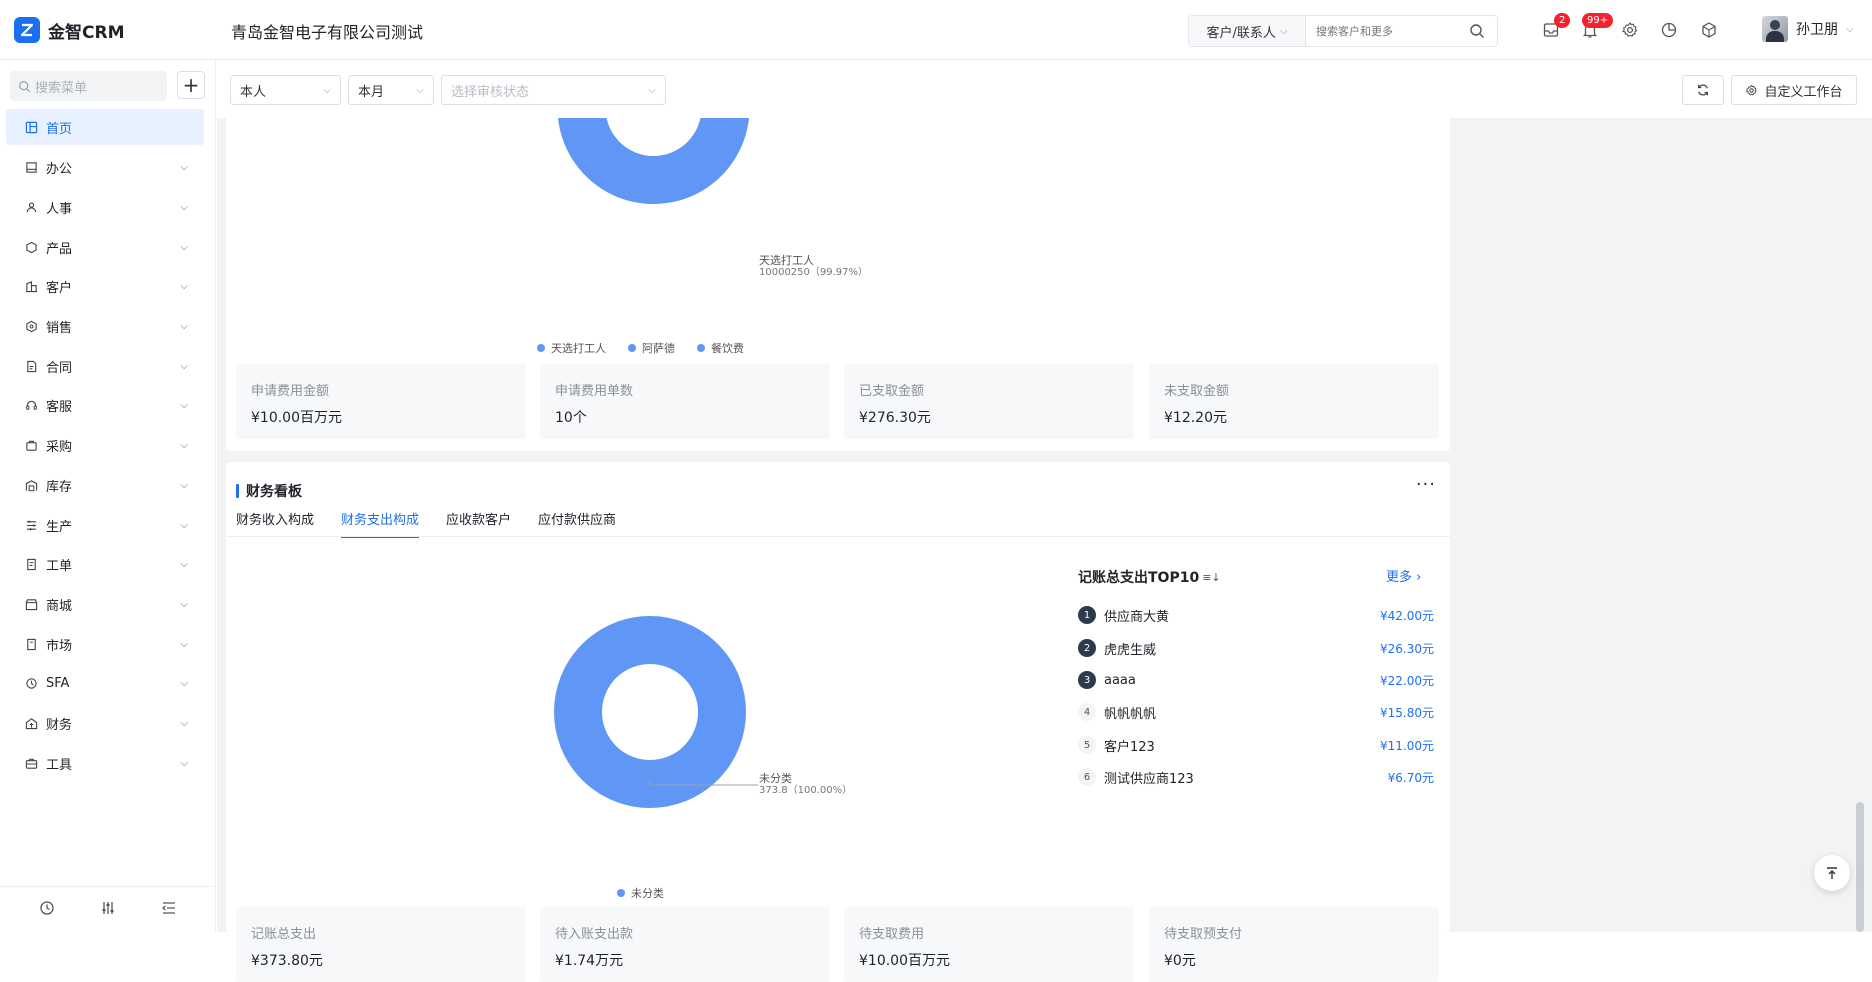 This screenshot has width=1872, height=982. Describe the element at coordinates (1256, 615) in the screenshot. I see `ranking-row: 1 供应商大黄 ¥42.00元` at that location.